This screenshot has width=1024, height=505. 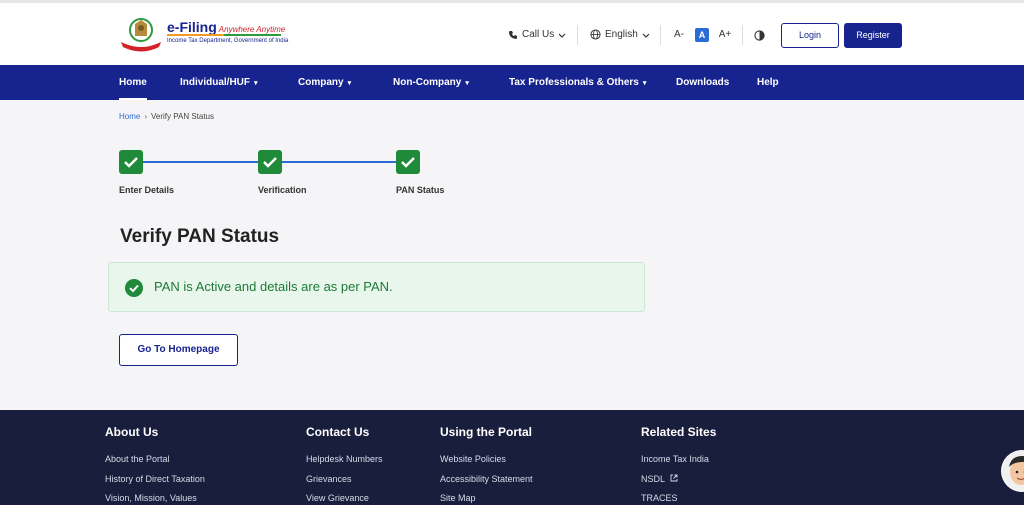 I want to click on footer-heading-about-us: About Us, so click(x=132, y=432).